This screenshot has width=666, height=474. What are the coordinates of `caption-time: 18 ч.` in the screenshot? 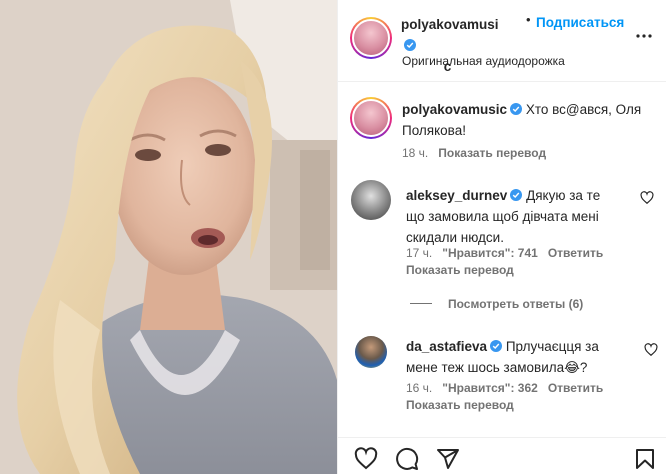 It's located at (415, 153).